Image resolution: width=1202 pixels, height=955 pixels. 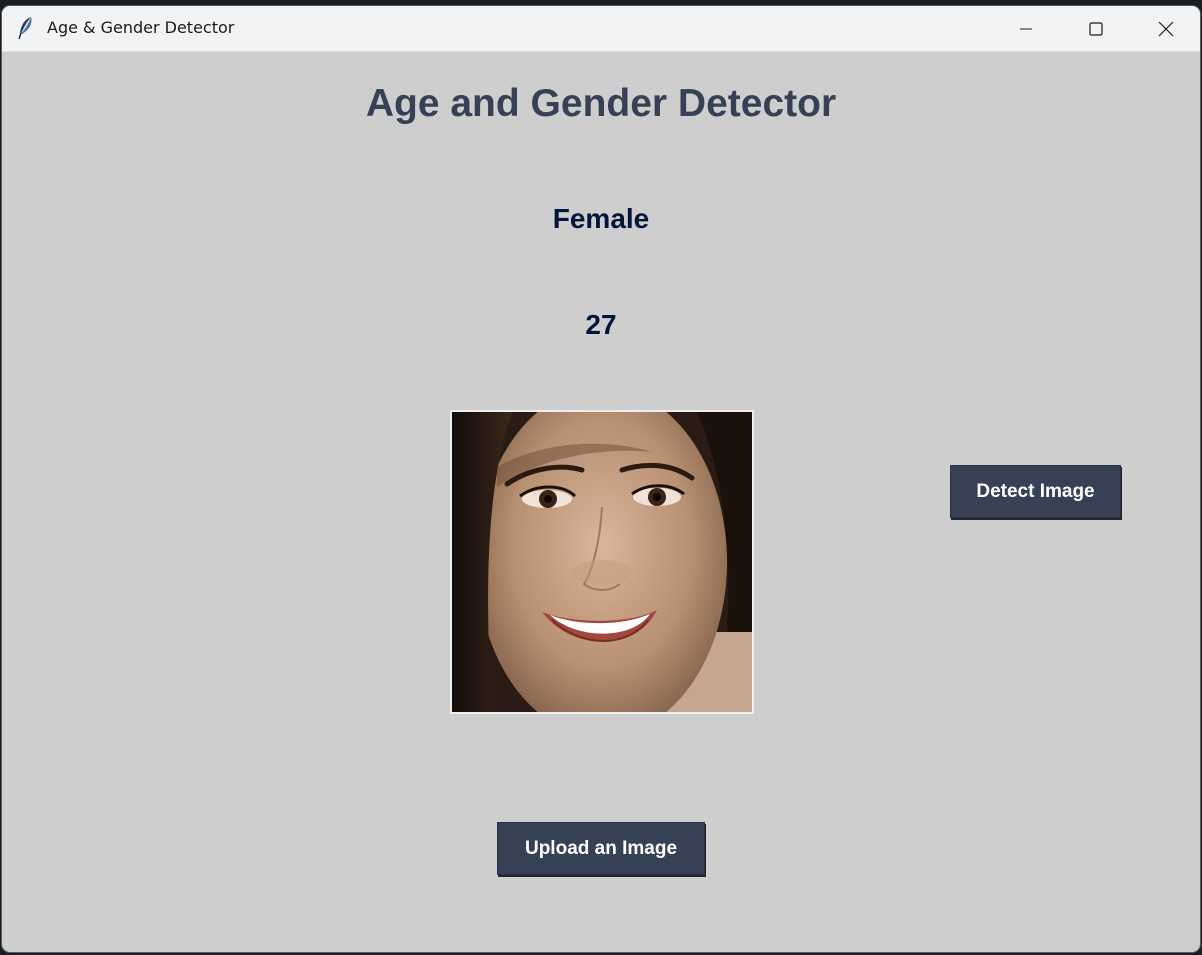 I want to click on detect-image-button: Detect Image, so click(x=1035, y=491).